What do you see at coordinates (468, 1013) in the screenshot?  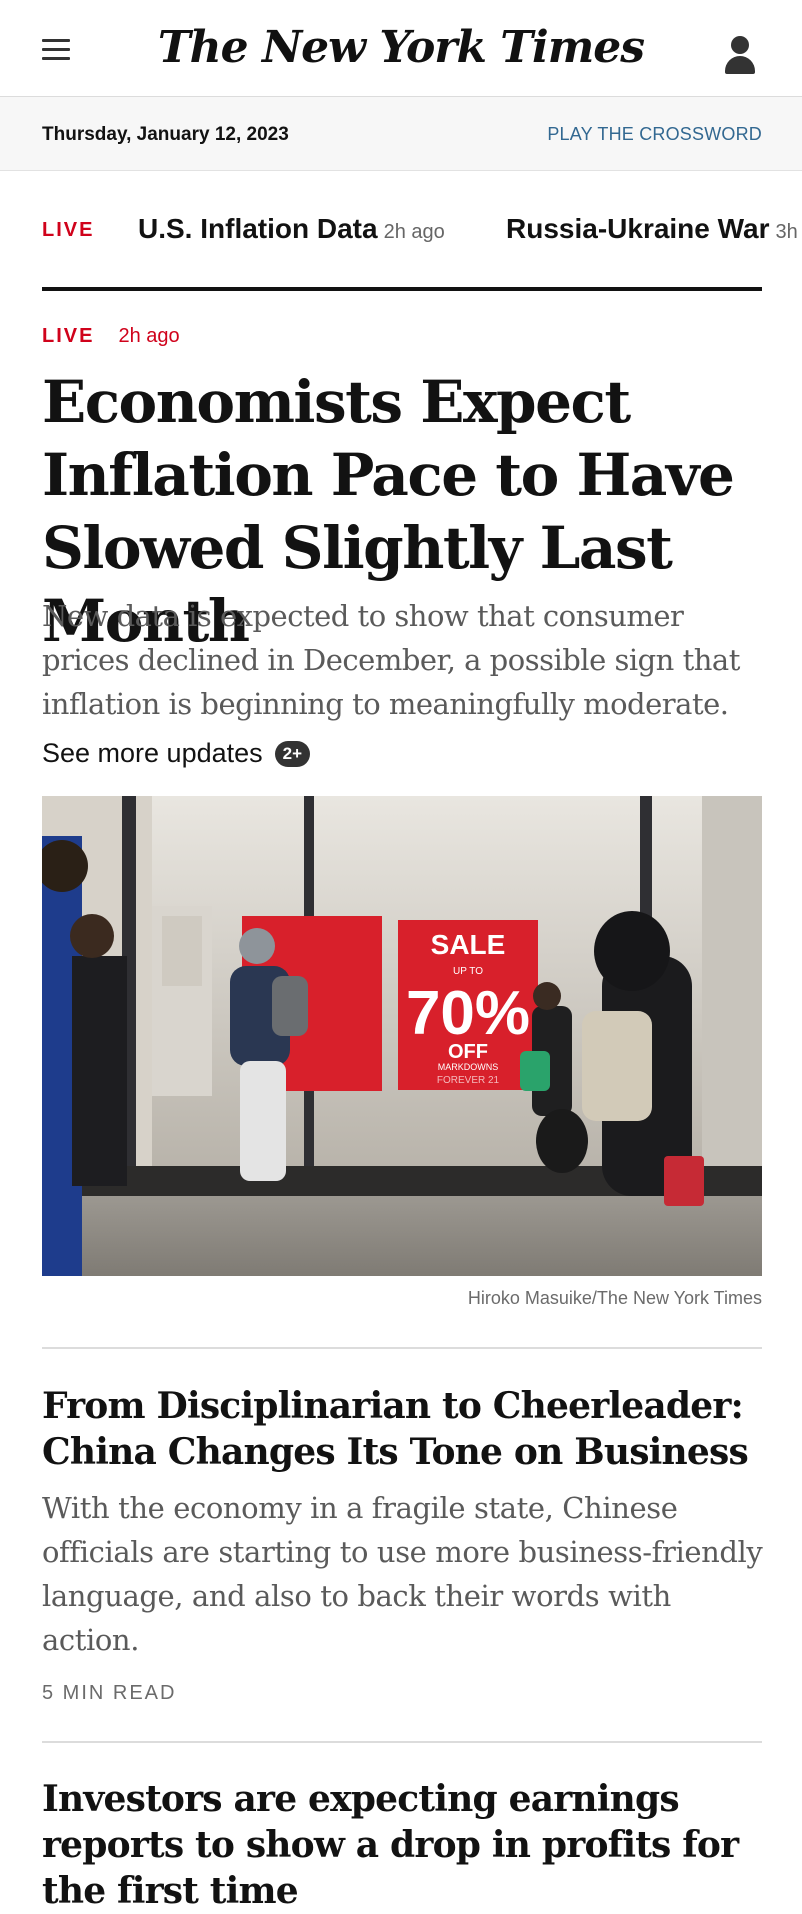 I see `photo-sign-percent: 70%` at bounding box center [468, 1013].